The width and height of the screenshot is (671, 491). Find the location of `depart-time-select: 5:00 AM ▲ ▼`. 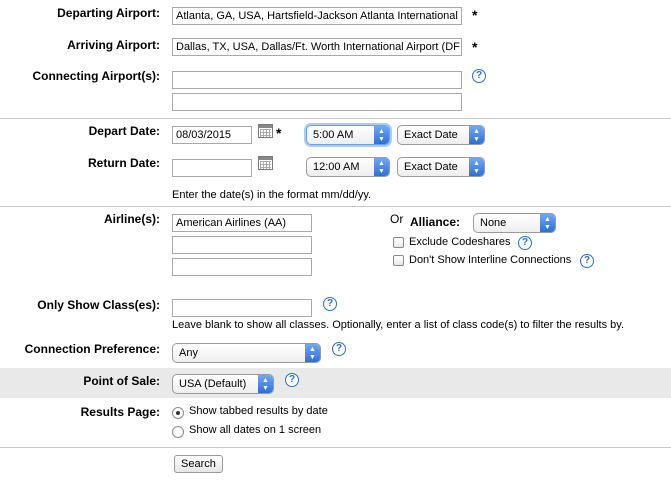

depart-time-select: 5:00 AM ▲ ▼ is located at coordinates (348, 135).